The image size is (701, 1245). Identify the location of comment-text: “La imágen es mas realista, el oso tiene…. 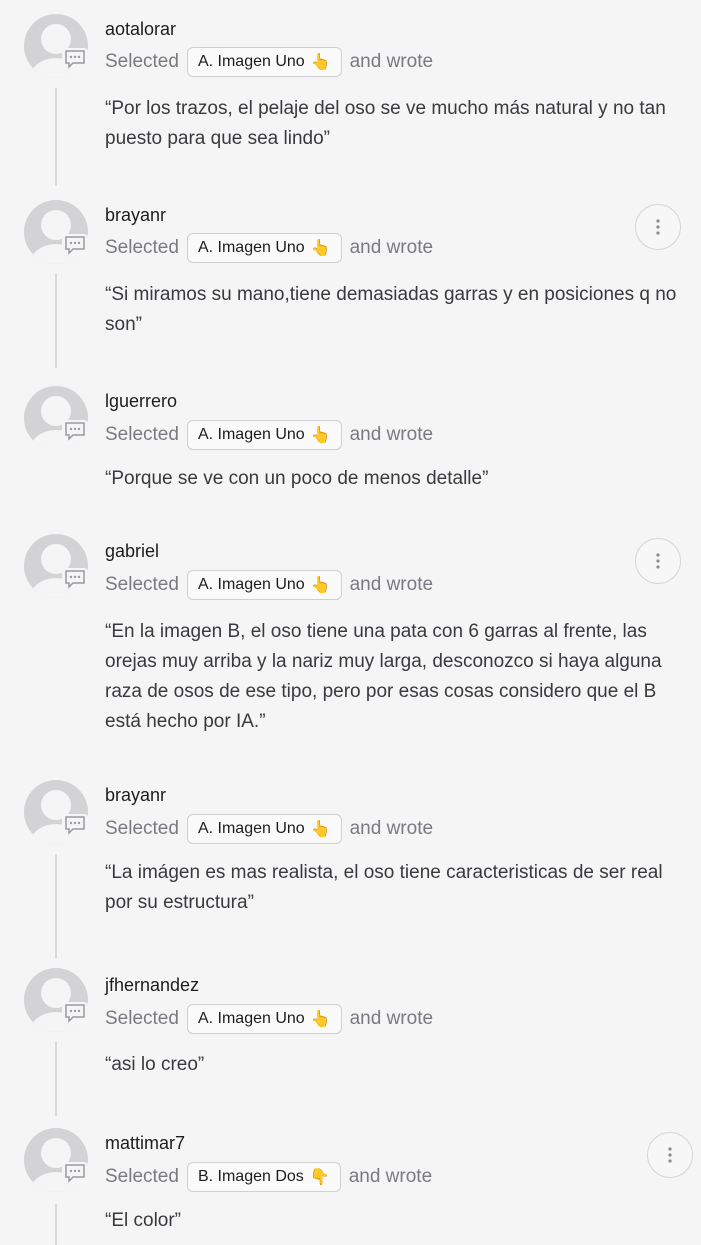
(384, 887).